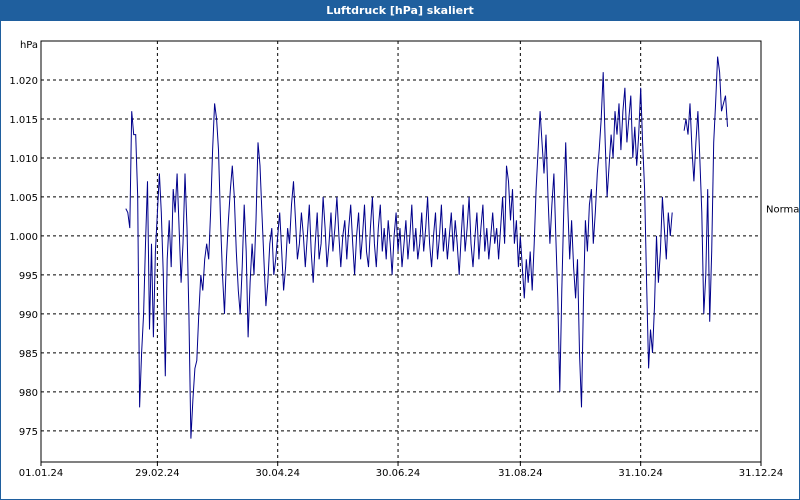 The image size is (800, 500). What do you see at coordinates (761, 473) in the screenshot?
I see `x-tick-label: 31.12.24` at bounding box center [761, 473].